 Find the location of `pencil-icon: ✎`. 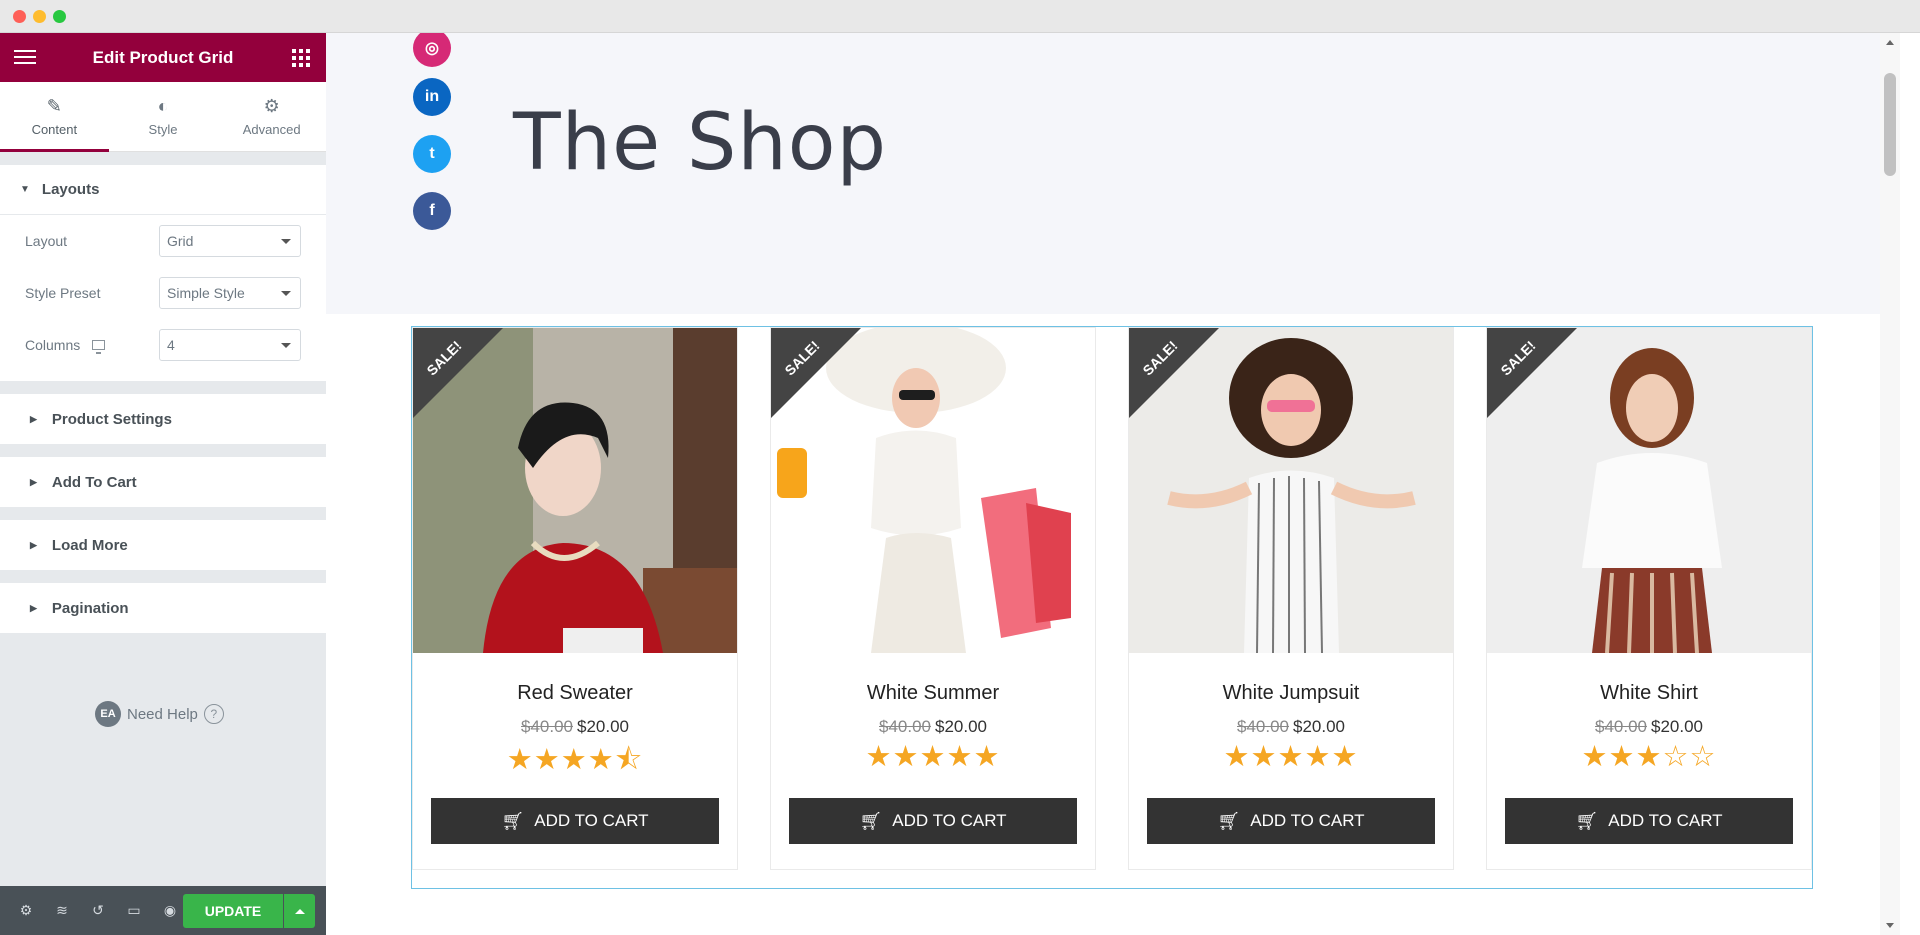

pencil-icon: ✎ is located at coordinates (54, 106).